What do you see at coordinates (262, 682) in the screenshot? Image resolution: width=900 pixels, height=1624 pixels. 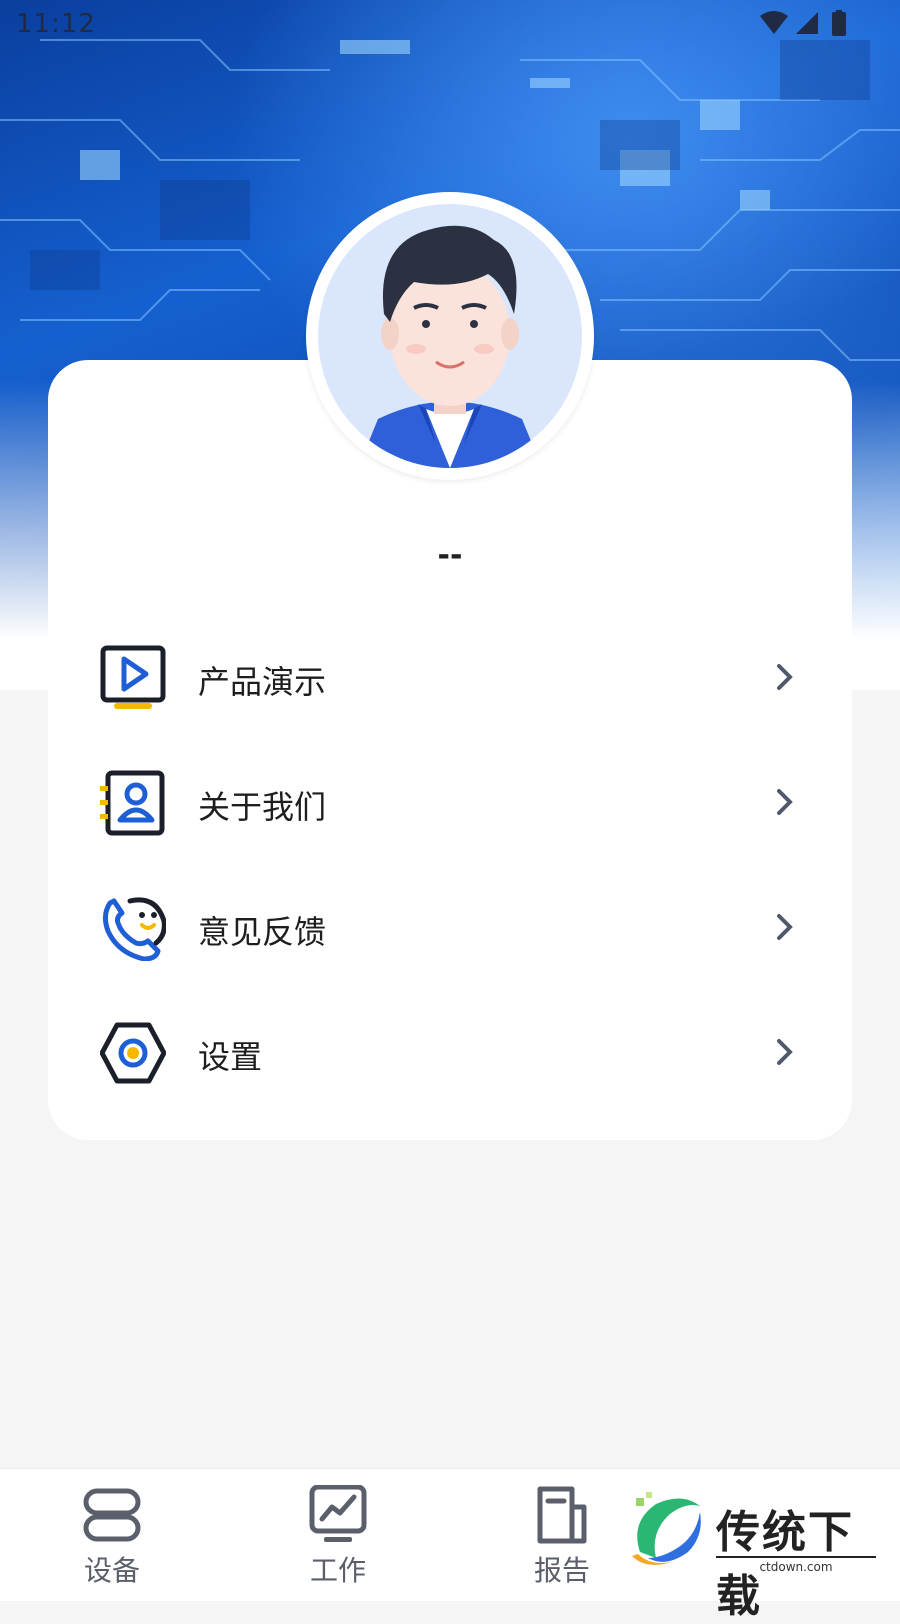 I see `menu-item-label: 产品演示` at bounding box center [262, 682].